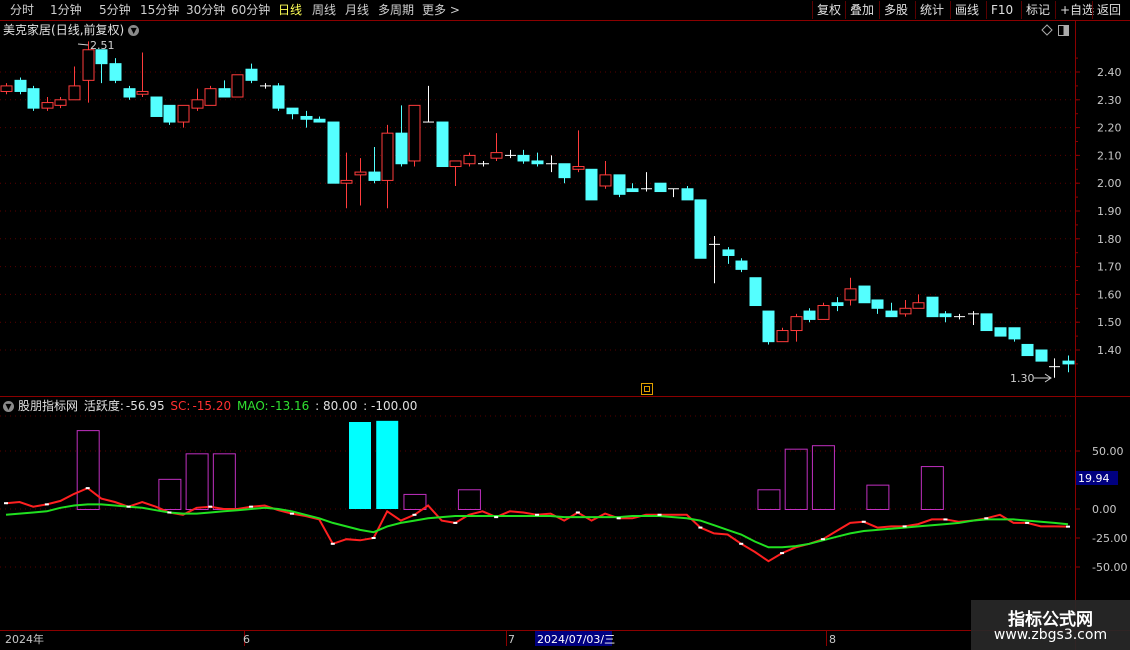 Image resolution: width=1130 pixels, height=650 pixels. Describe the element at coordinates (246, 639) in the screenshot. I see `time-label: 6` at that location.